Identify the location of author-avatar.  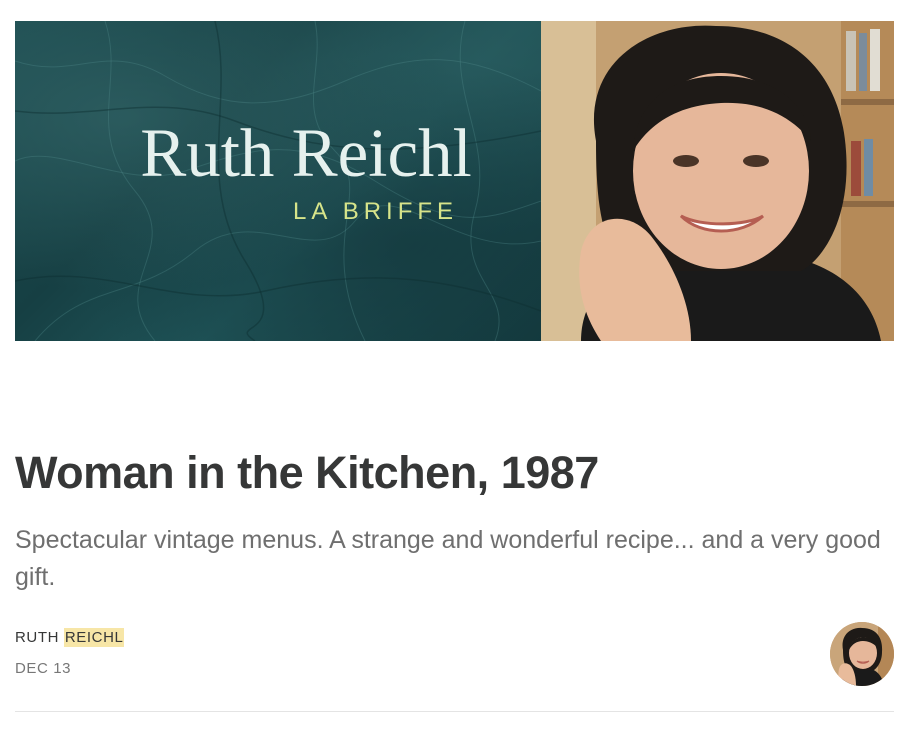
(862, 654).